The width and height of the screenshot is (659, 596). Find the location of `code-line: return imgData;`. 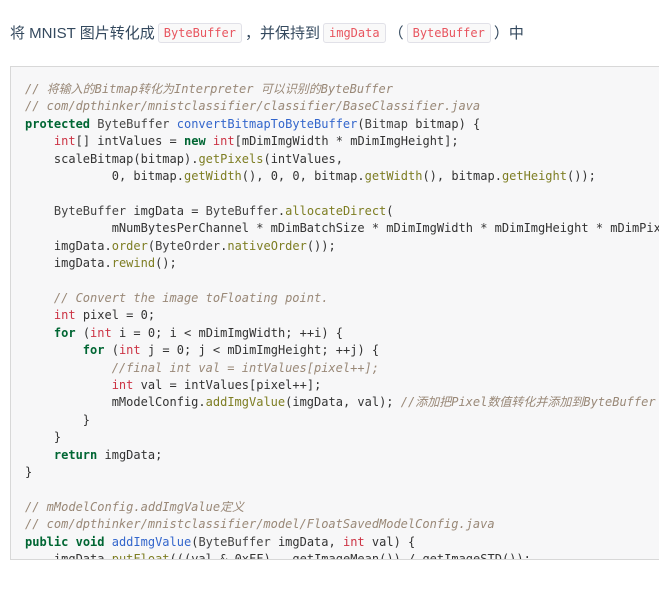

code-line: return imgData; is located at coordinates (108, 454).